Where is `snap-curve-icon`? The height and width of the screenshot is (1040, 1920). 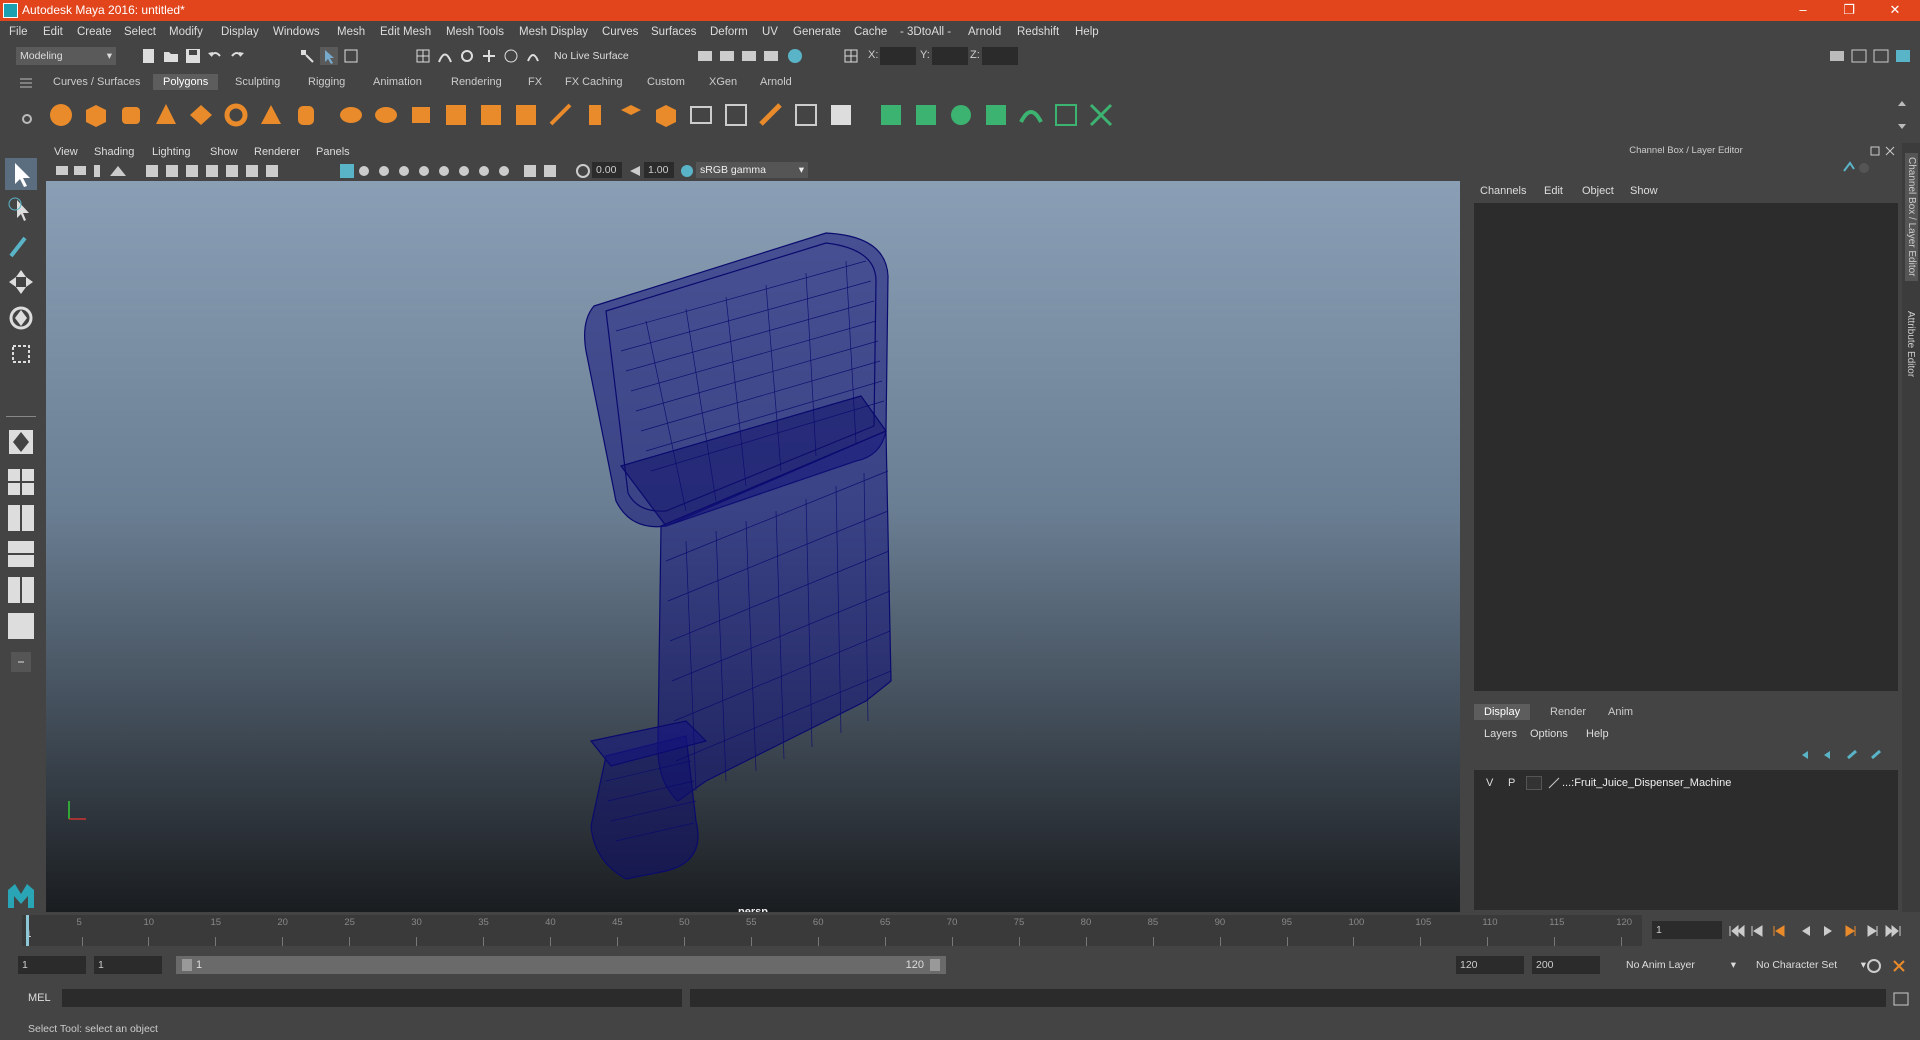
snap-curve-icon is located at coordinates (445, 56).